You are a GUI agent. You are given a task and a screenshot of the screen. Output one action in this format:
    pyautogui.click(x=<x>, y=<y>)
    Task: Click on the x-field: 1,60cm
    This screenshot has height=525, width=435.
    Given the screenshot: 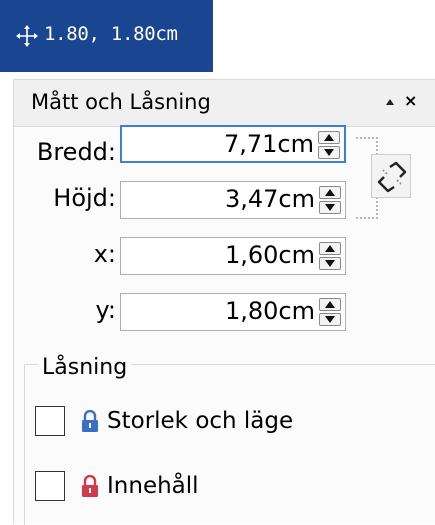 What is the action you would take?
    pyautogui.click(x=233, y=256)
    